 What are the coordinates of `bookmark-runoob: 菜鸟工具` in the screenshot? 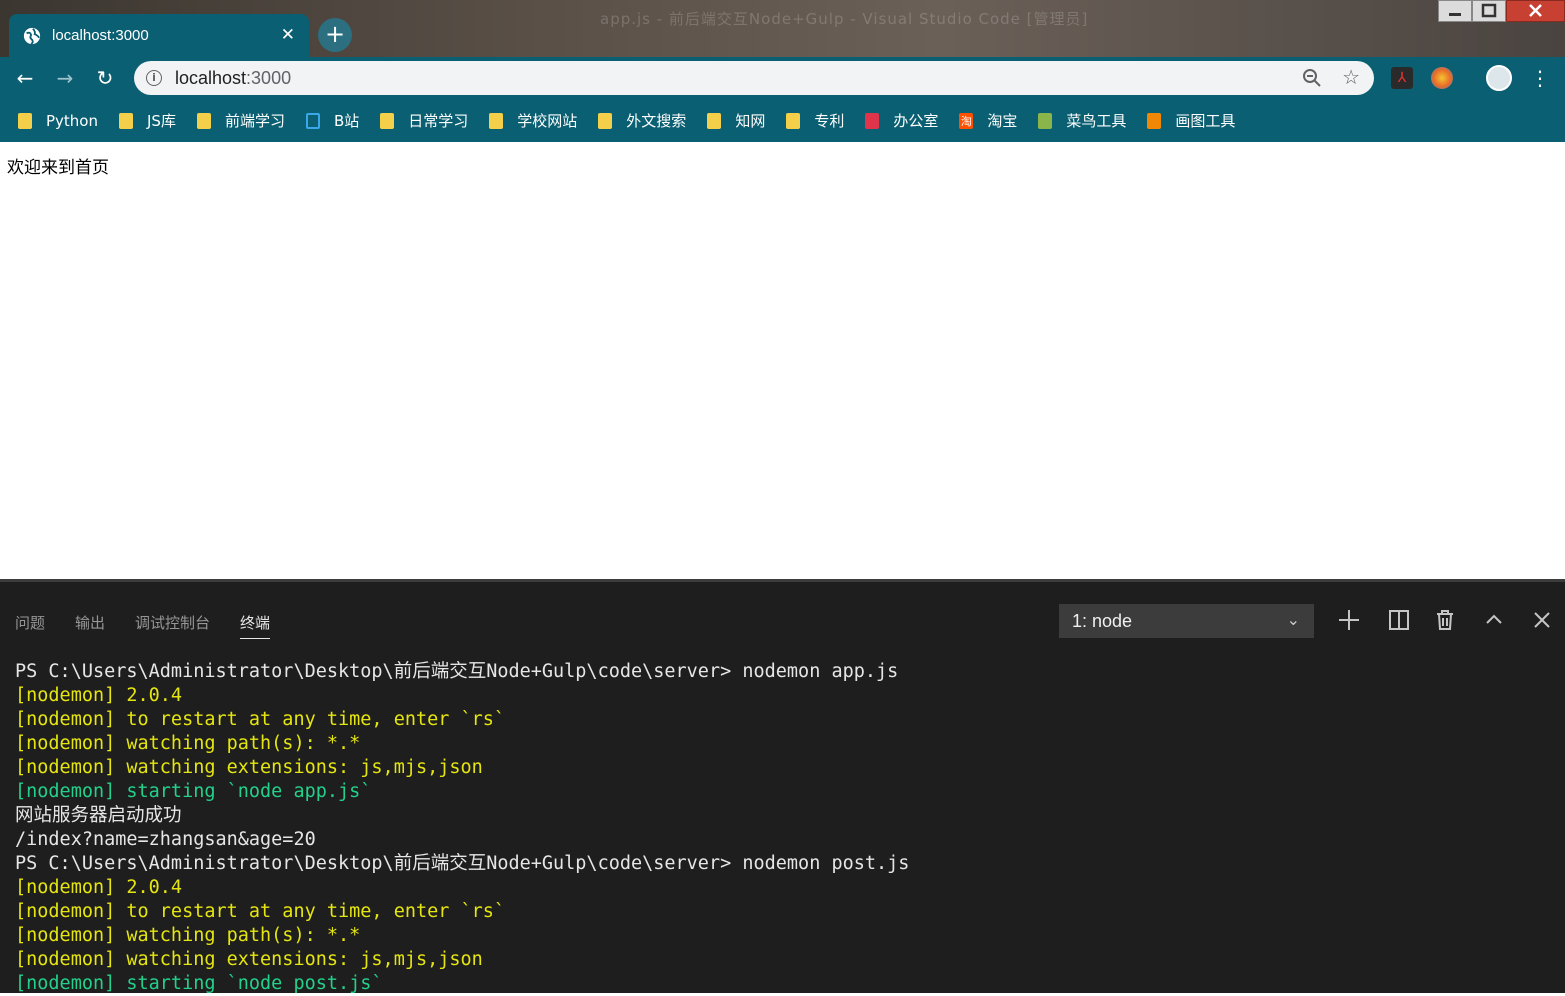 It's located at (1082, 120).